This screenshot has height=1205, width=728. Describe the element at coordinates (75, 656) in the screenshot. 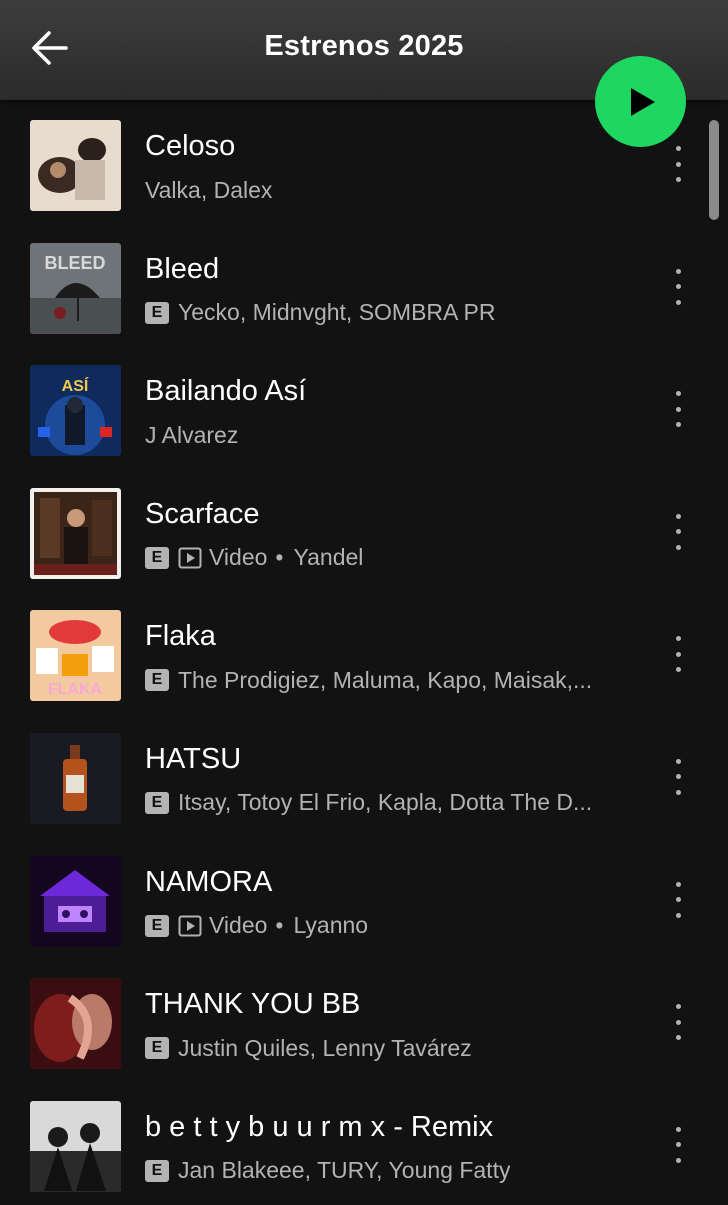

I see `album-cover: FLAKA` at that location.